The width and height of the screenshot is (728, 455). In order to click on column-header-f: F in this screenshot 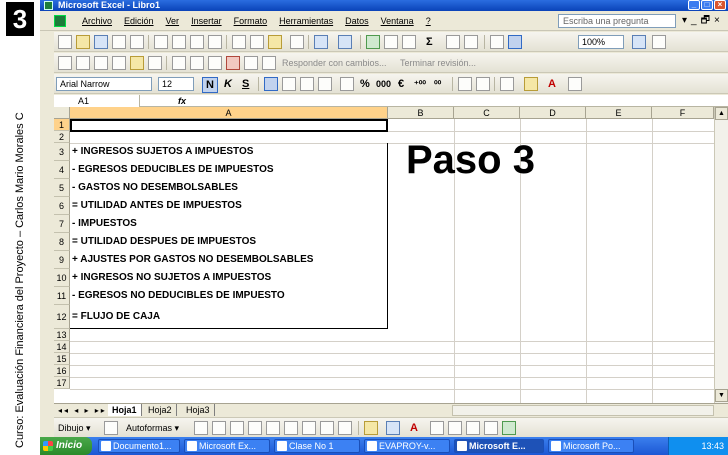, I will do `click(683, 113)`.